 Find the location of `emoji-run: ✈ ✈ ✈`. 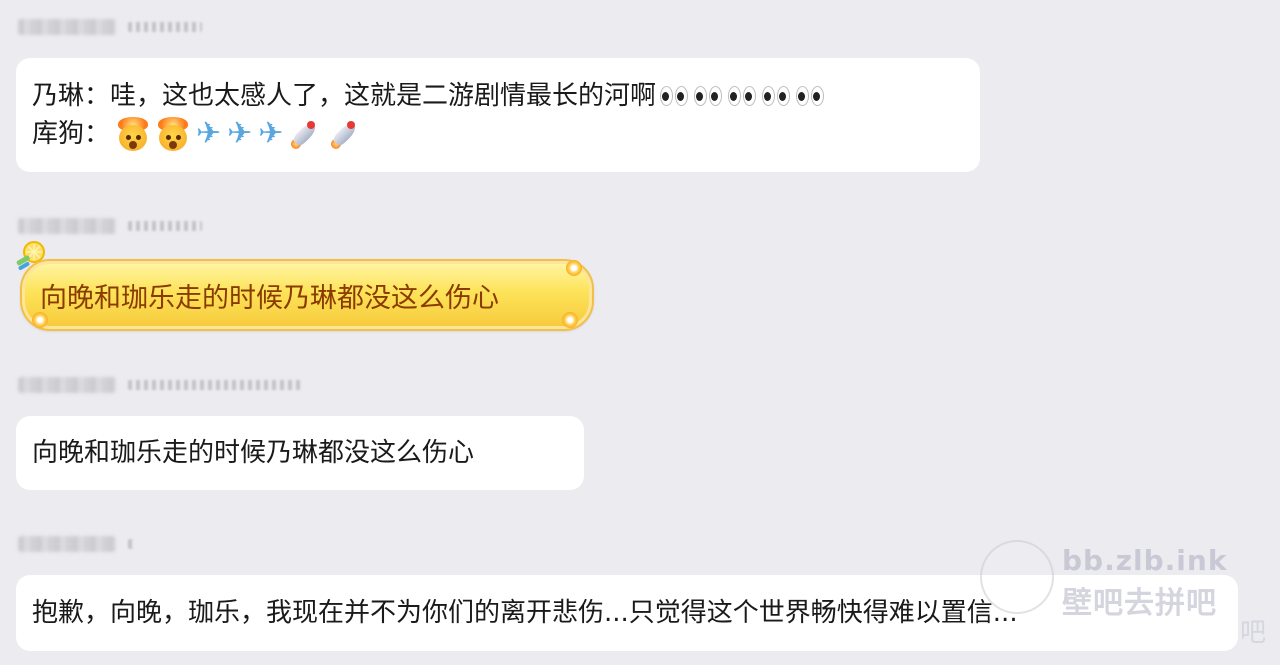

emoji-run: ✈ ✈ ✈ is located at coordinates (239, 134).